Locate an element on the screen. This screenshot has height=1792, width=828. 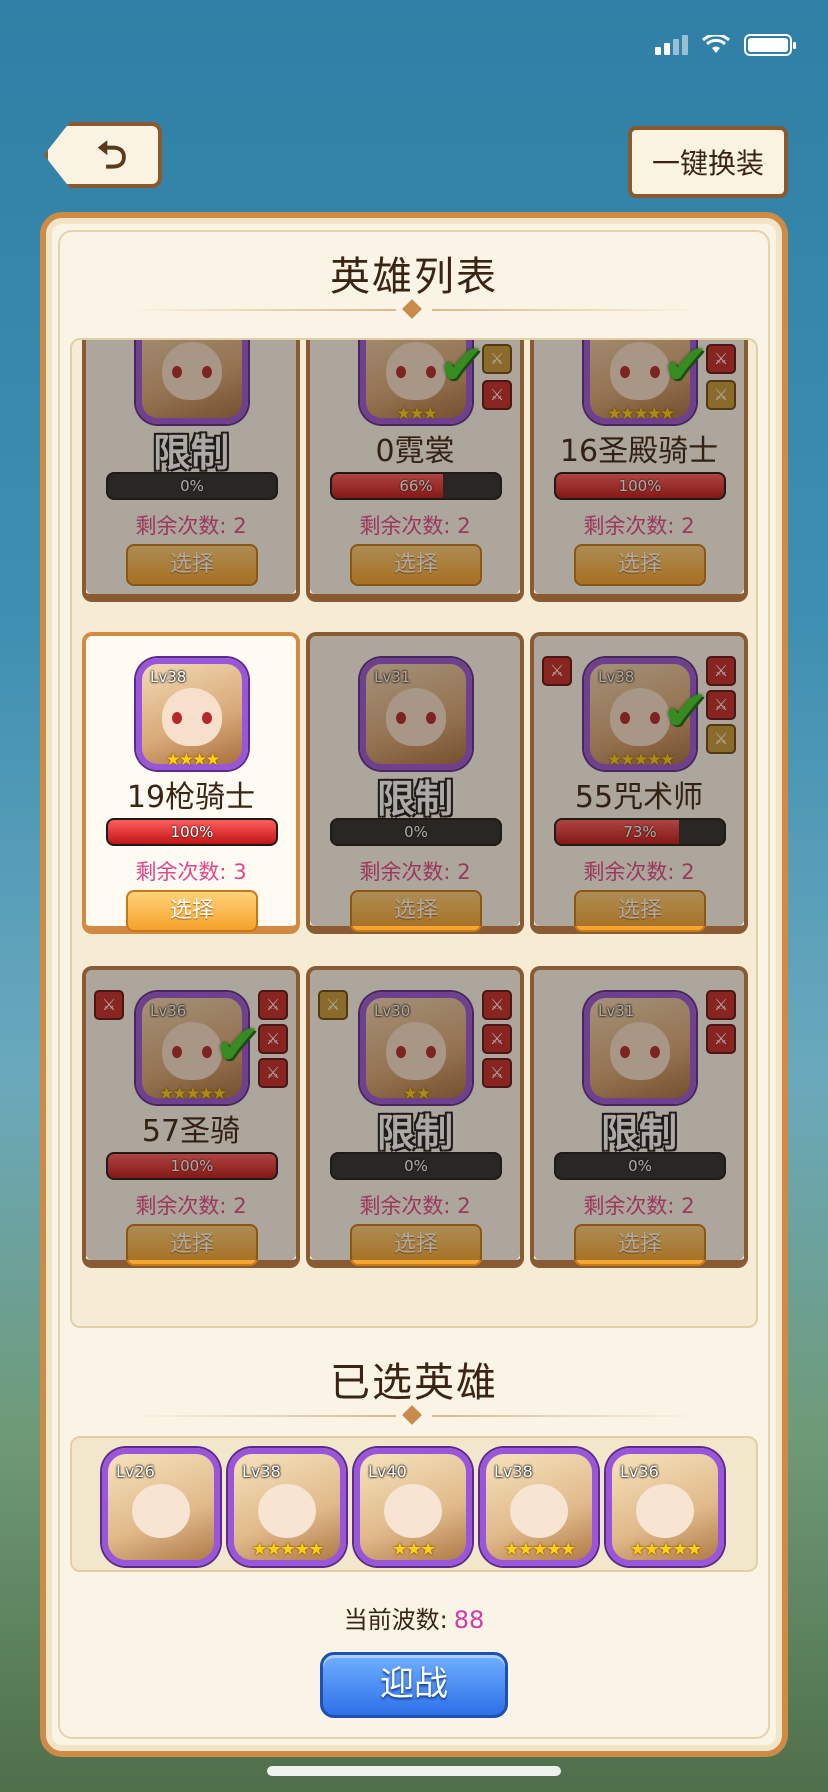
hero-level: Lv36 is located at coordinates (168, 1011).